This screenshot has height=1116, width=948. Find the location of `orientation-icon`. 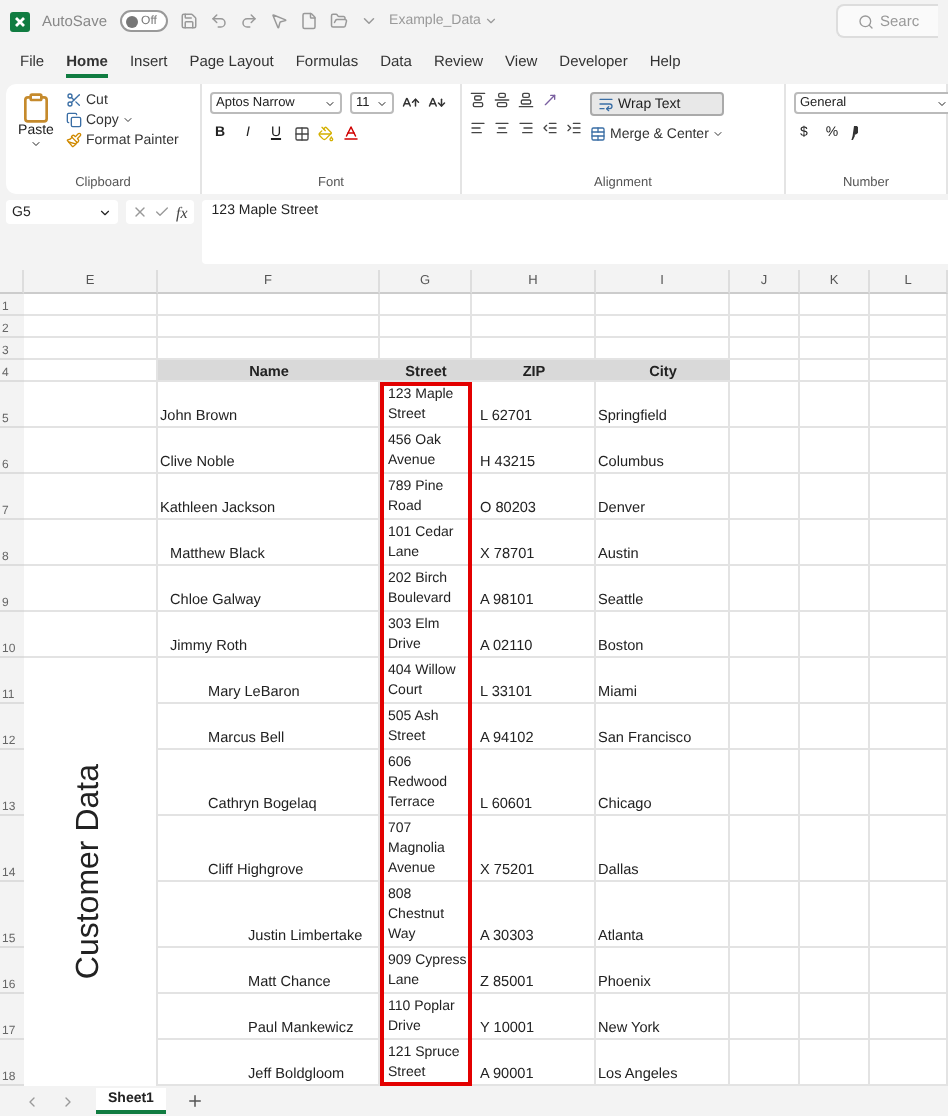

orientation-icon is located at coordinates (550, 100).